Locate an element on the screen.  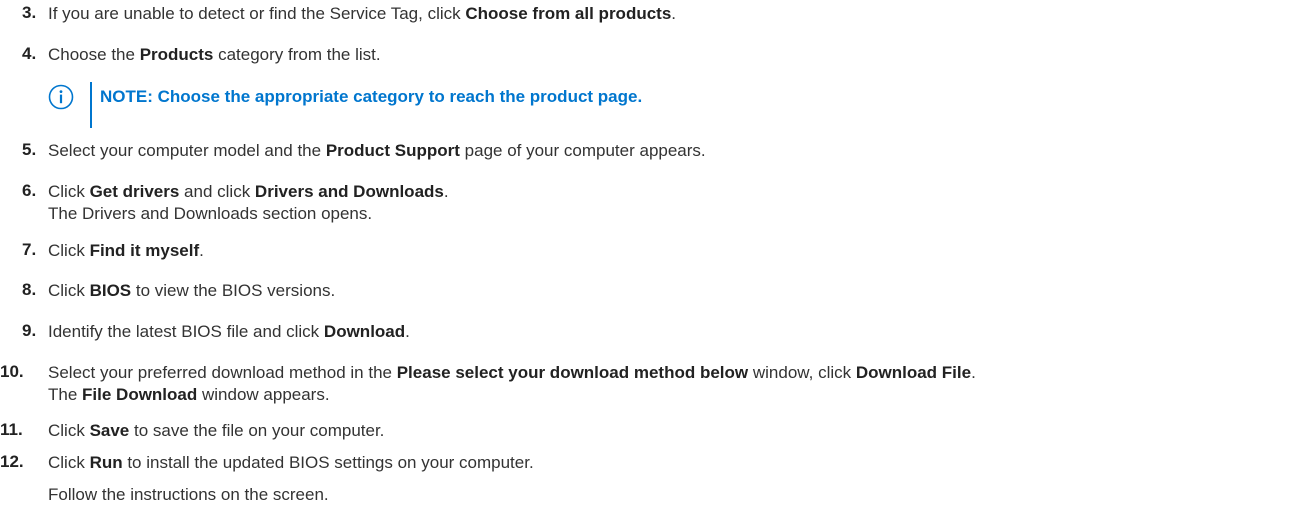
ui-term: File Download is located at coordinates (140, 394).